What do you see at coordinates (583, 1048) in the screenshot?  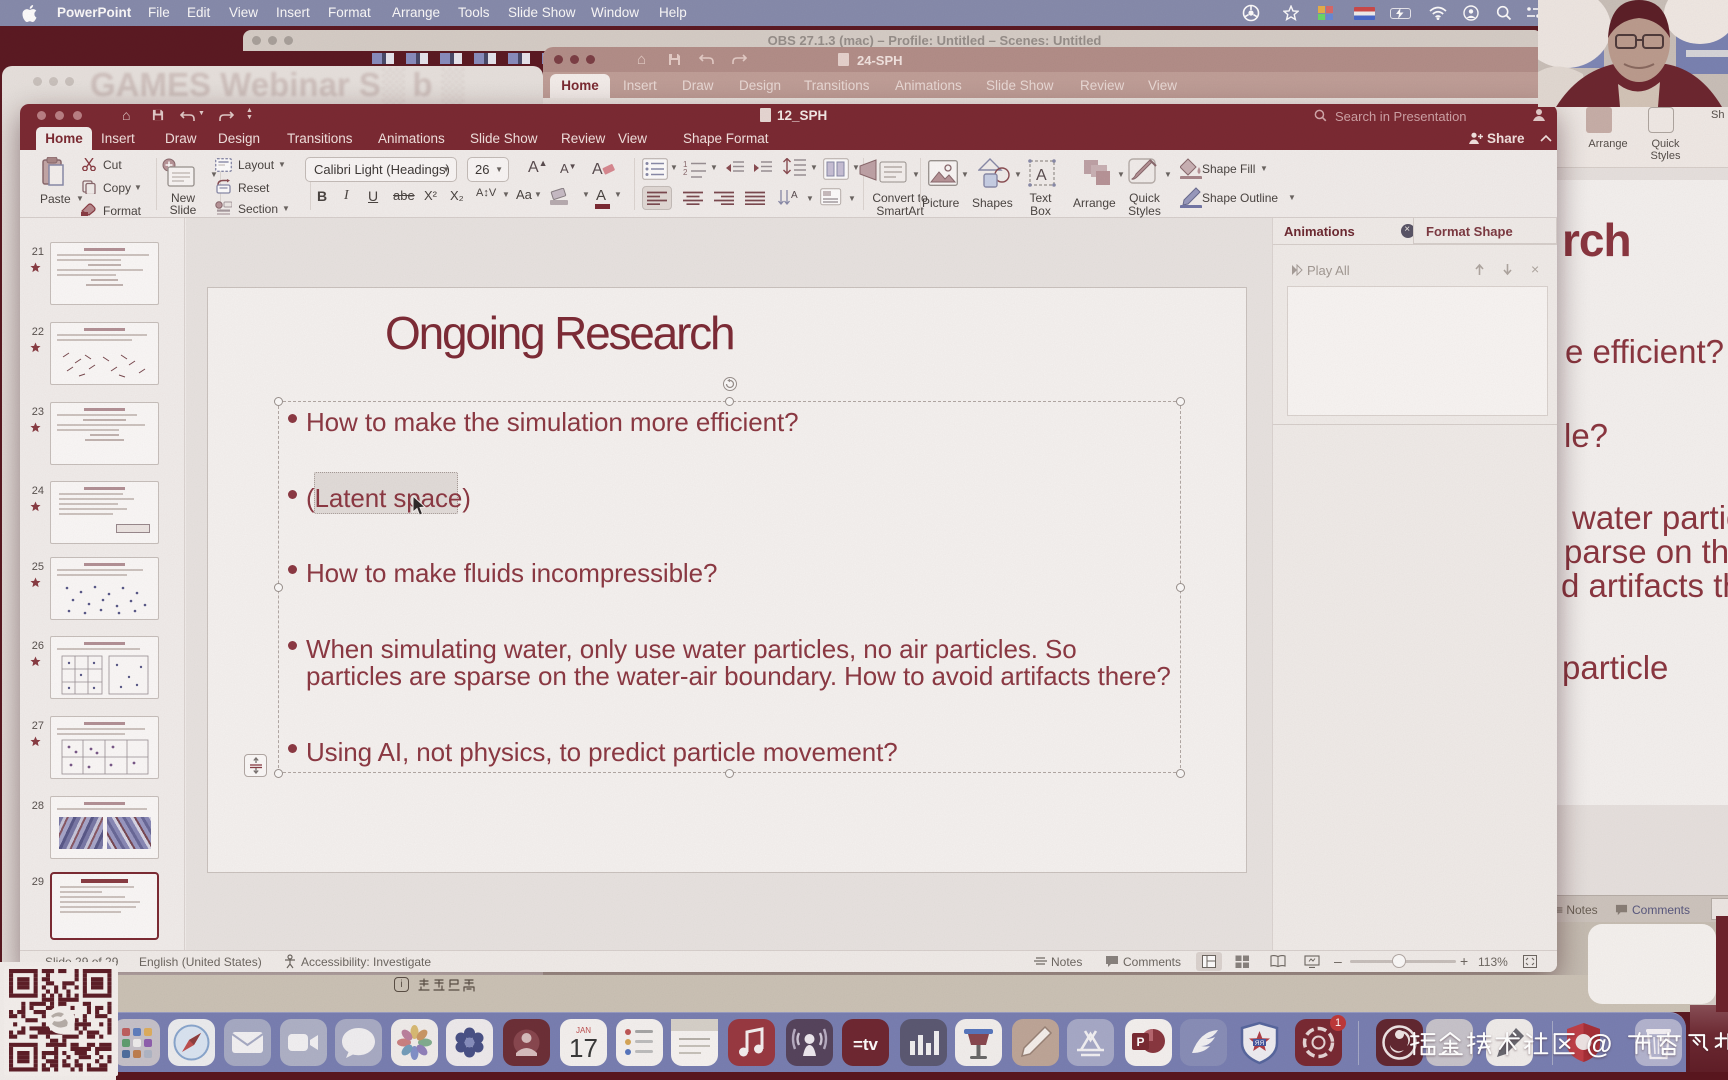 I see `svg-text: 17` at bounding box center [583, 1048].